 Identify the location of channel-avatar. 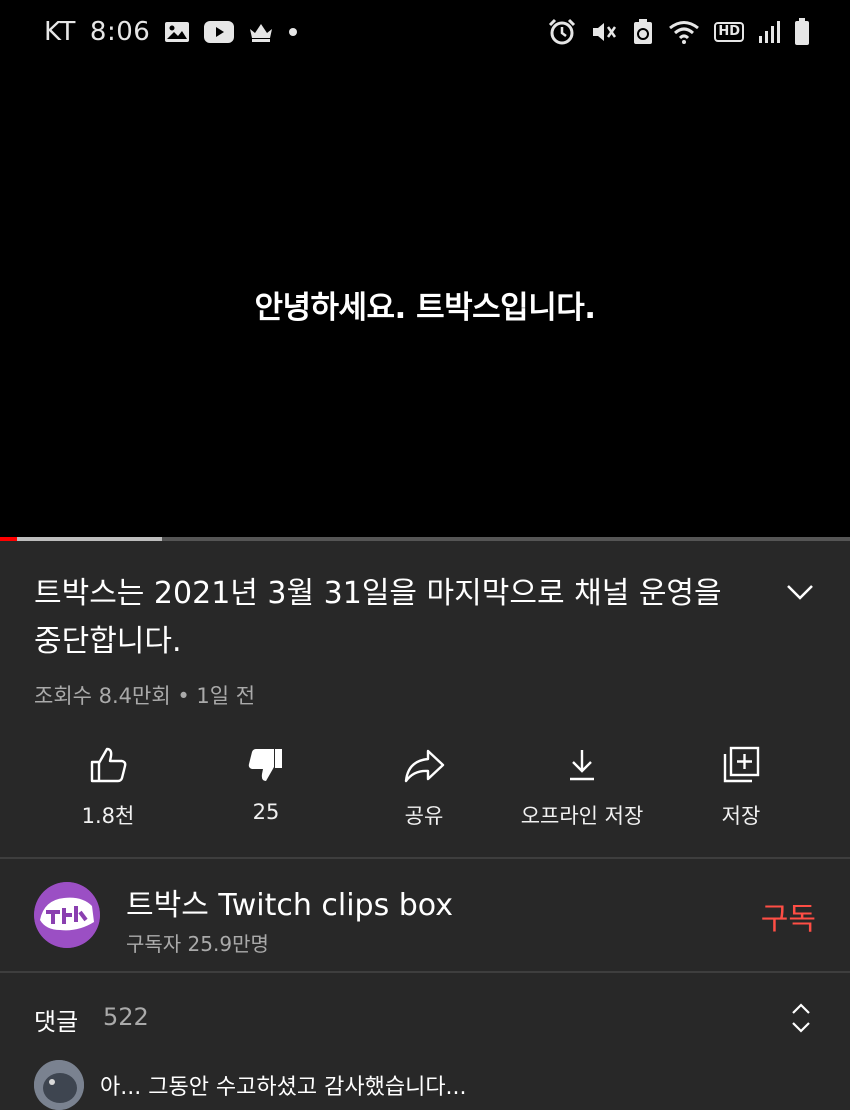
(67, 915).